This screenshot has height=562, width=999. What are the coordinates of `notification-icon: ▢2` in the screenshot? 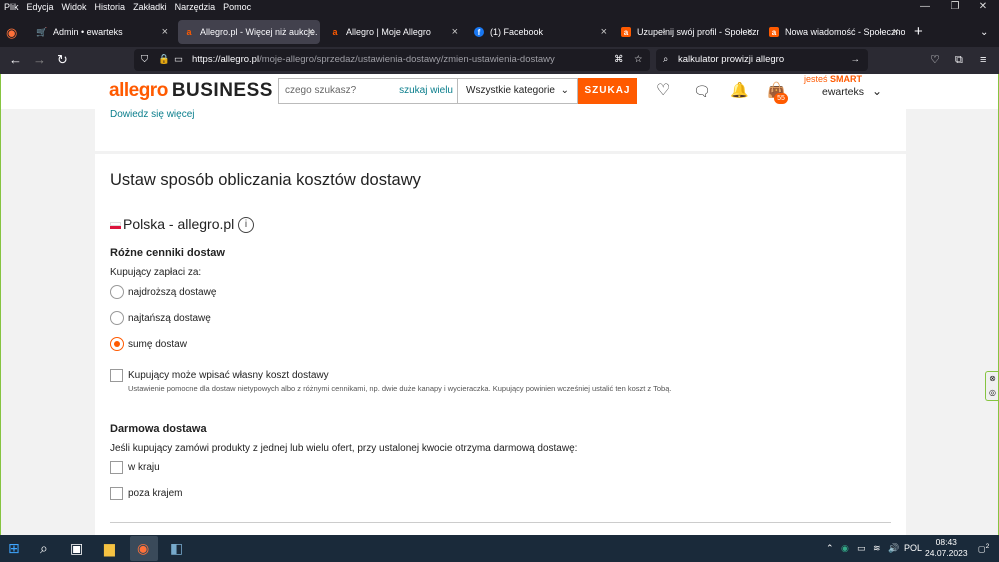 It's located at (983, 548).